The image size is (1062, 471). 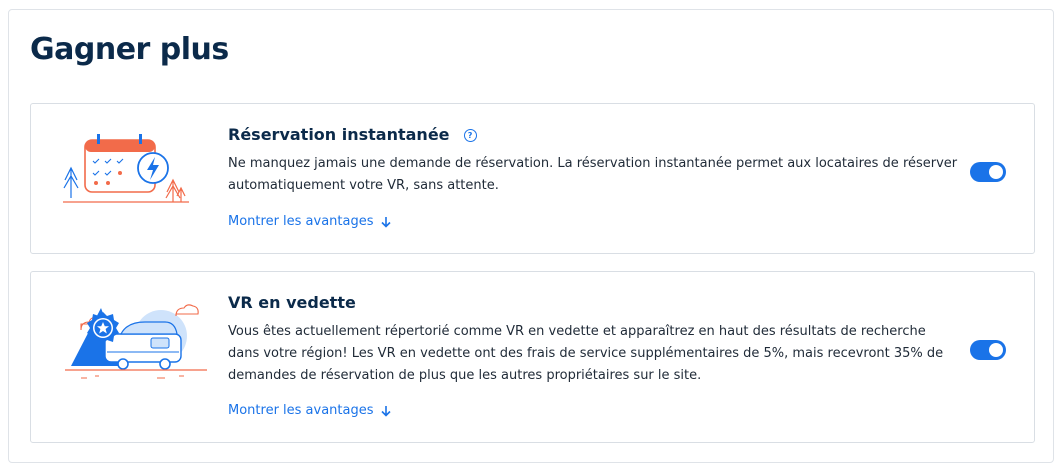 I want to click on instant-booking-title-text: Réservation instantanée, so click(x=339, y=134).